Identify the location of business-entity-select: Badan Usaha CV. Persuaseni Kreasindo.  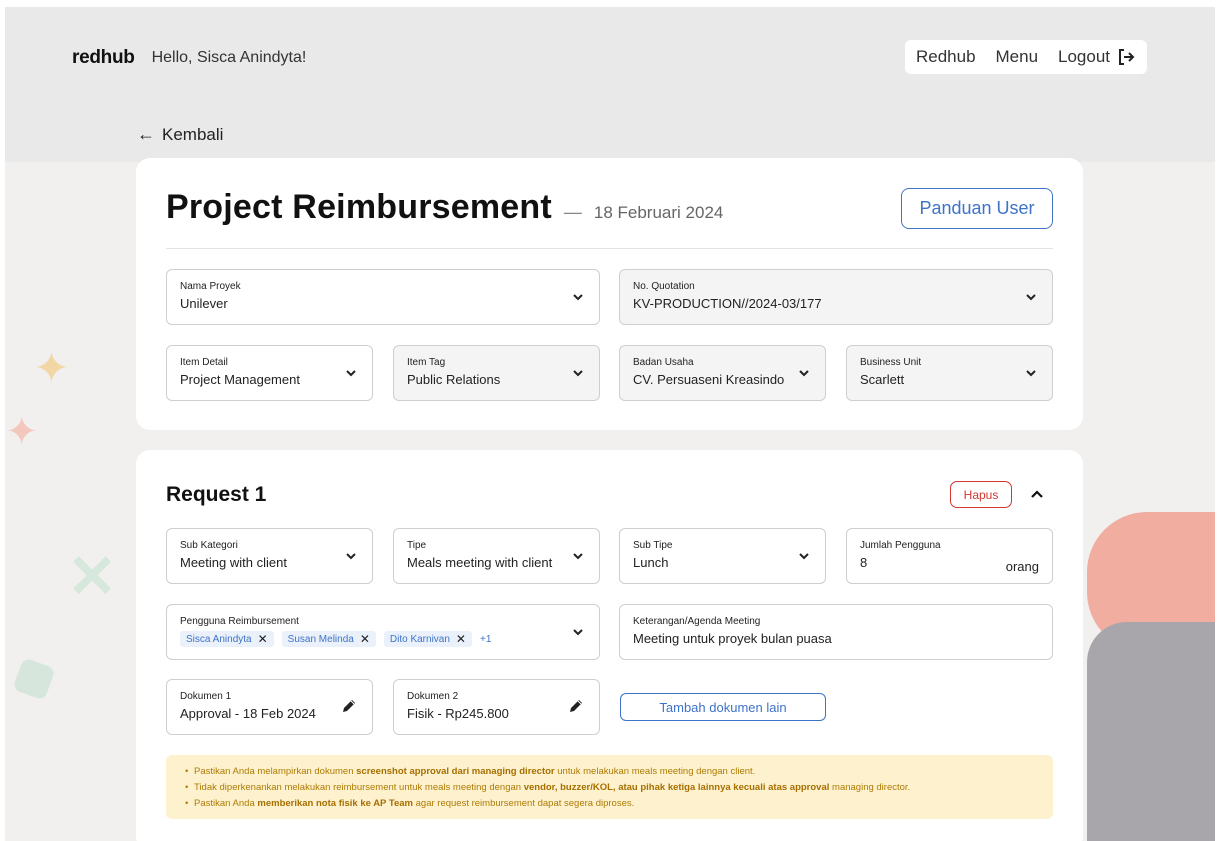
(722, 373).